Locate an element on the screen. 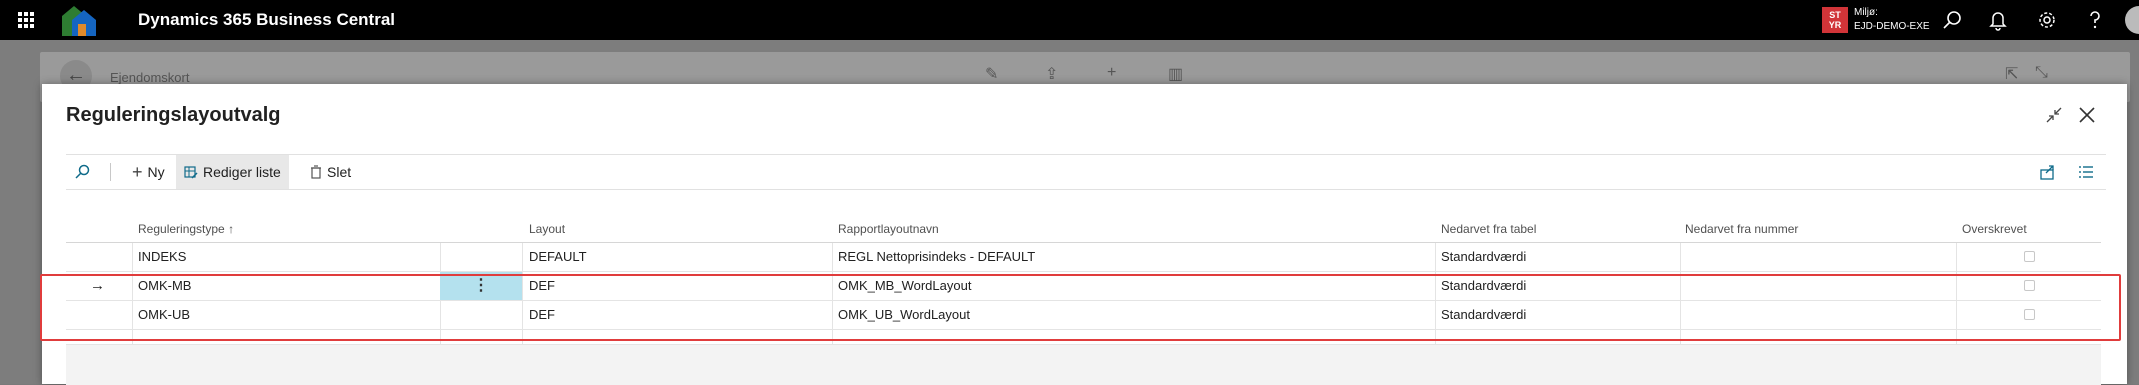  empty-area-fill is located at coordinates (1083, 365).